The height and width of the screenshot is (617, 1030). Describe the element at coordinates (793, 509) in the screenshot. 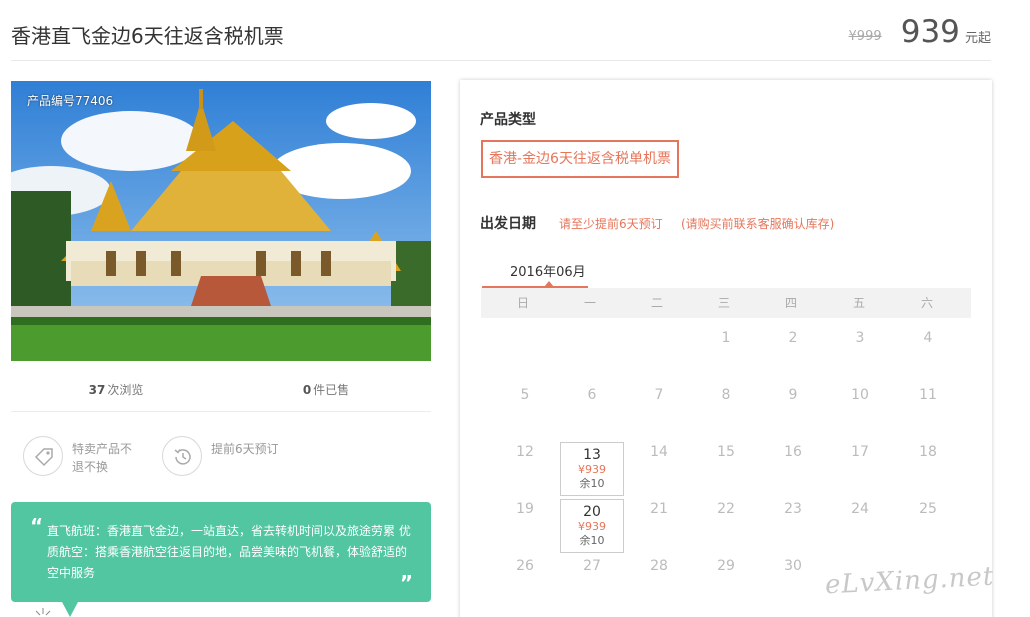

I see `calendar-day-23: 23` at that location.